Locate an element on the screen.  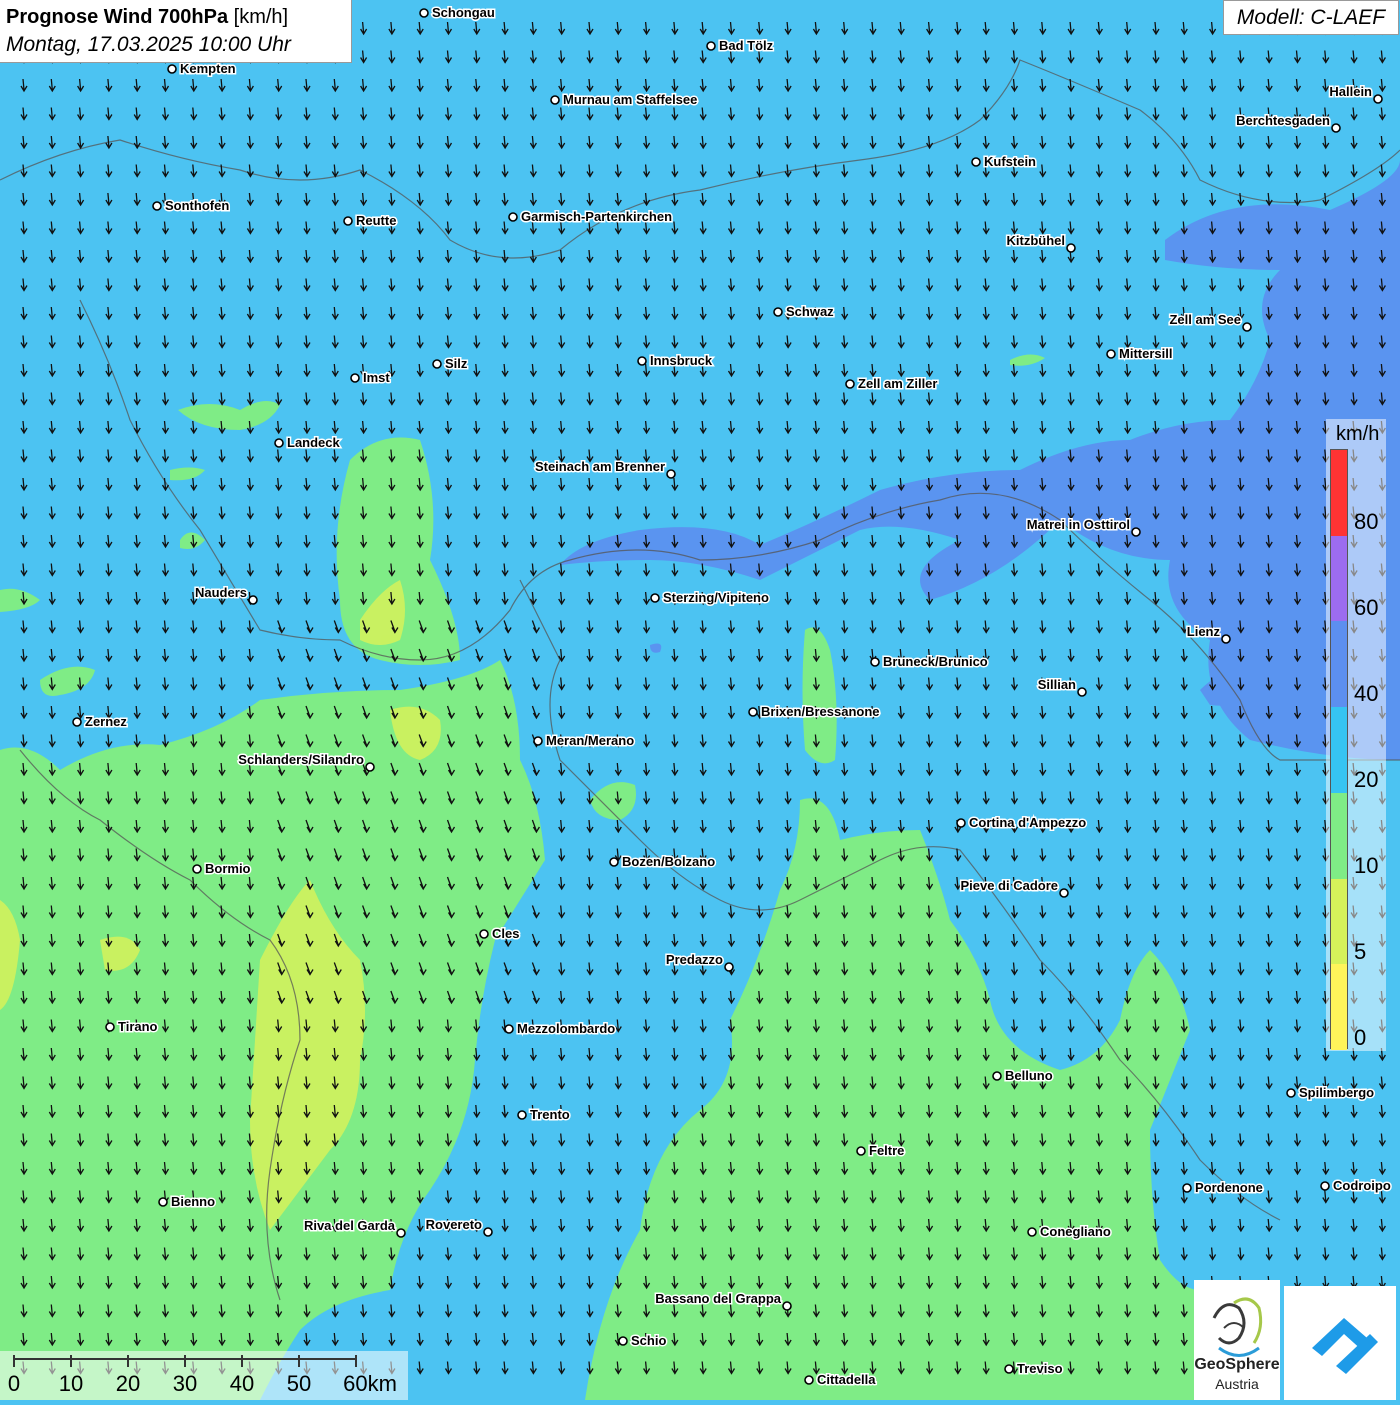
geosphere-logo: GeoSphere Austria is located at coordinates (1237, 1340).